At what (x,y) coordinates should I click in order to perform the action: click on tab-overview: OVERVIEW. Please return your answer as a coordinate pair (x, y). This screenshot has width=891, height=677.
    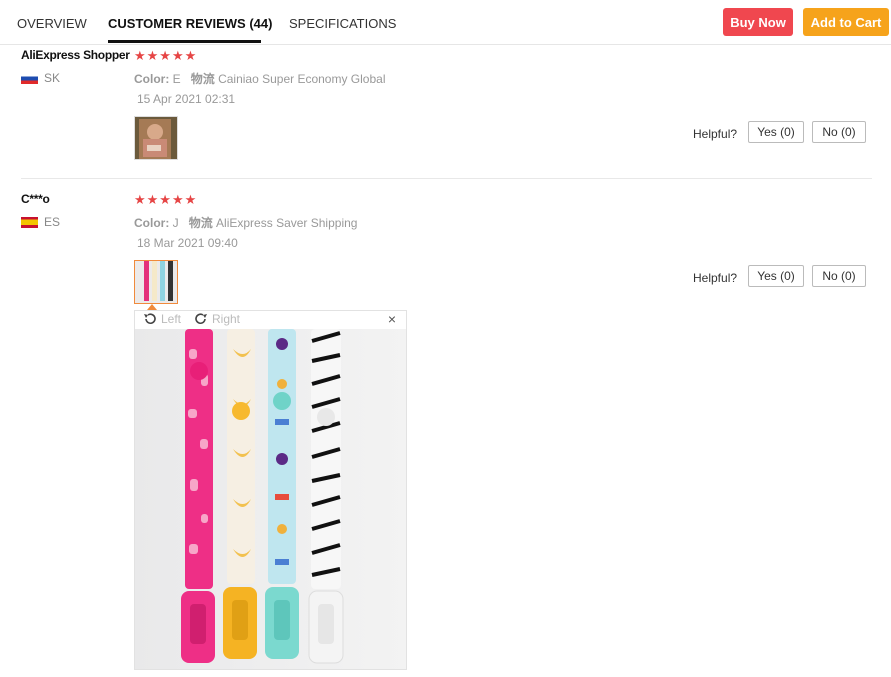
    Looking at the image, I should click on (52, 23).